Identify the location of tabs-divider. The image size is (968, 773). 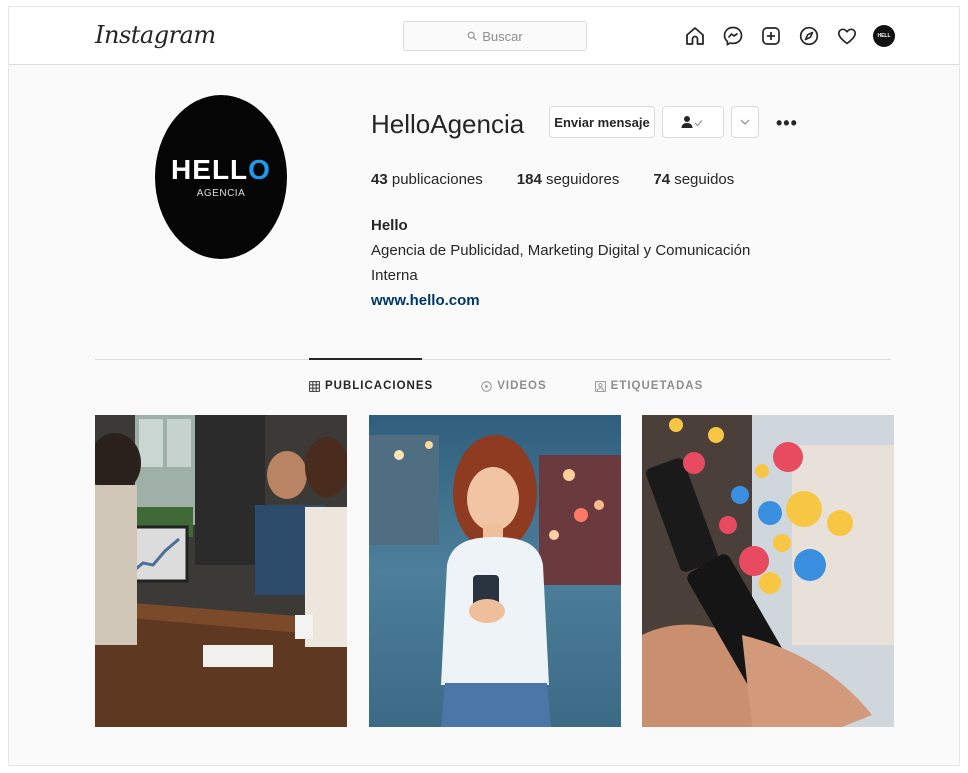
(493, 359).